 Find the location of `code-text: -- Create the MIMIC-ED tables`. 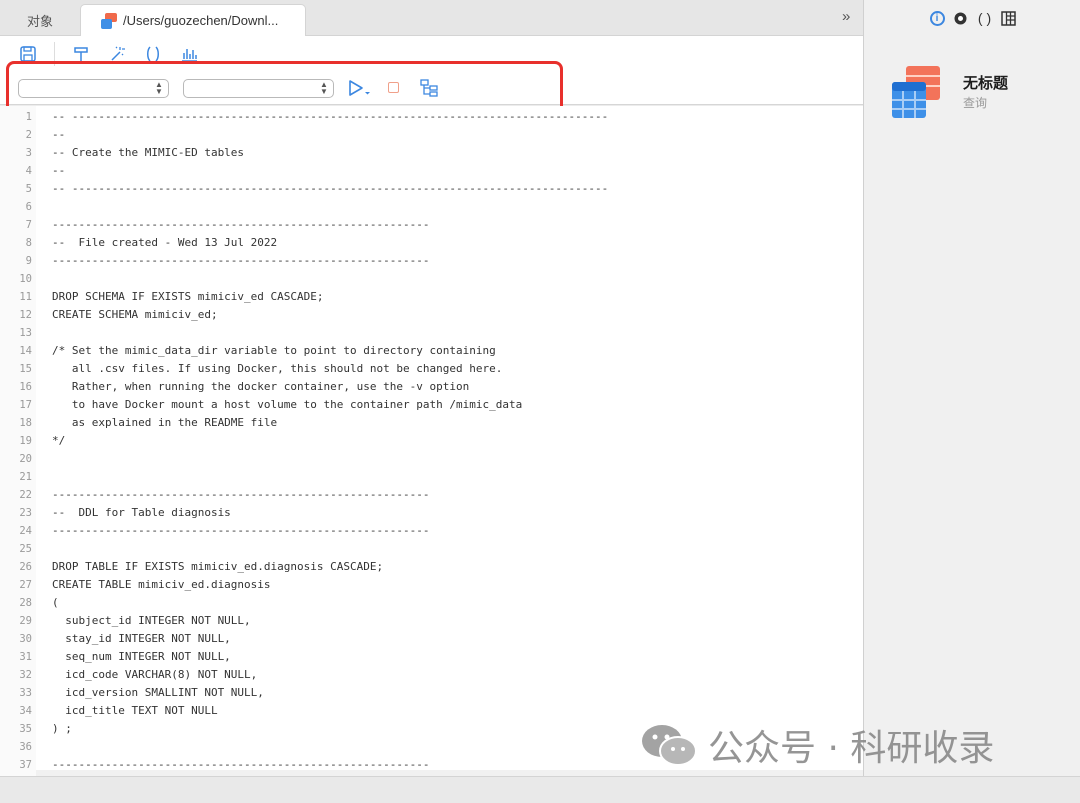

code-text: -- Create the MIMIC-ED tables is located at coordinates (148, 152).